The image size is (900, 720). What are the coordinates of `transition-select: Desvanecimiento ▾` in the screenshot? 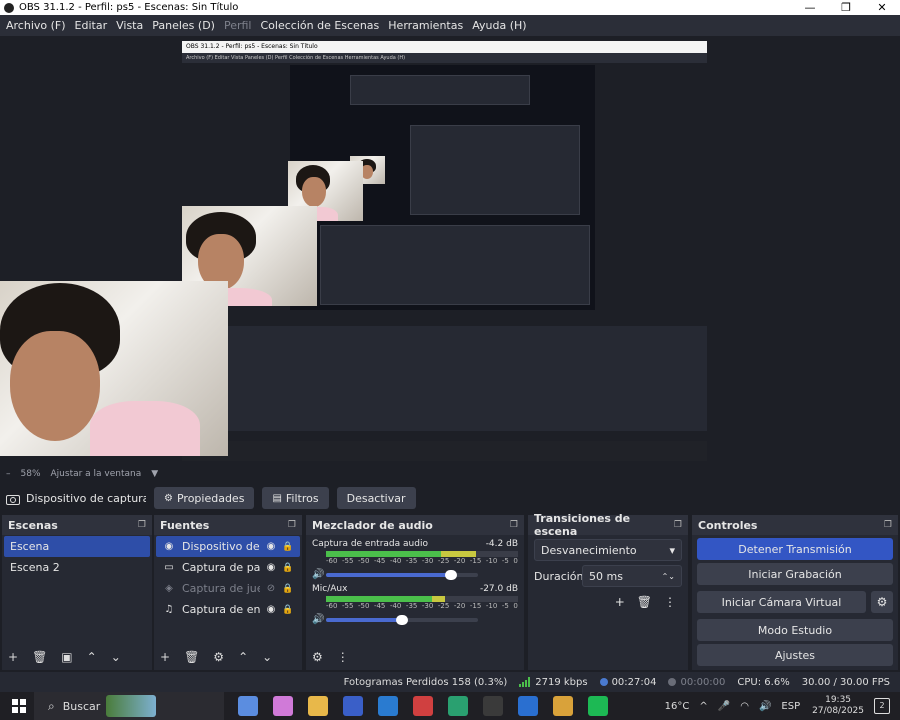 It's located at (608, 550).